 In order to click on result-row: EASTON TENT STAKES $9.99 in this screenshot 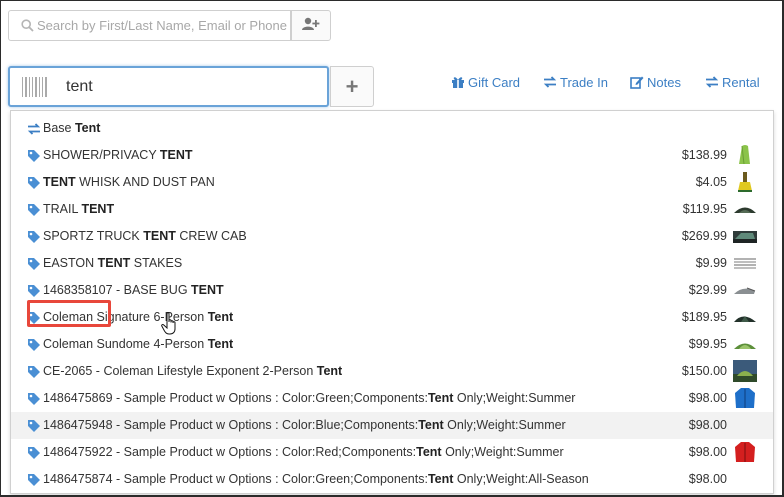, I will do `click(392, 263)`.